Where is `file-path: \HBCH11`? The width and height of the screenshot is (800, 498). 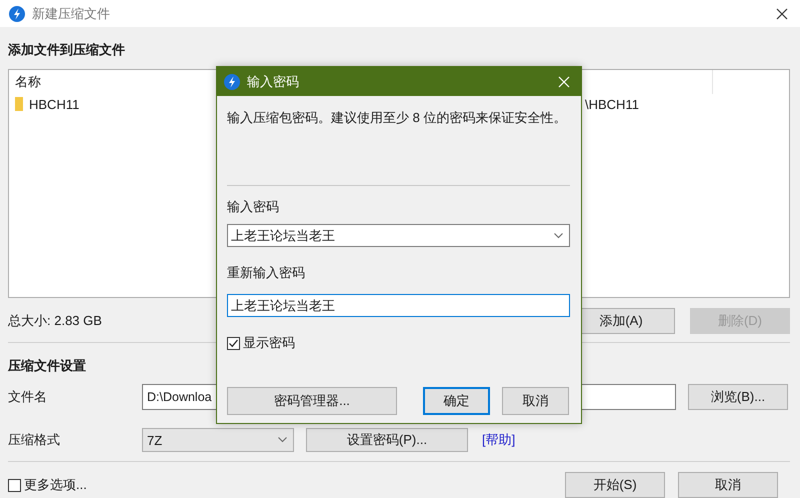
file-path: \HBCH11 is located at coordinates (612, 104).